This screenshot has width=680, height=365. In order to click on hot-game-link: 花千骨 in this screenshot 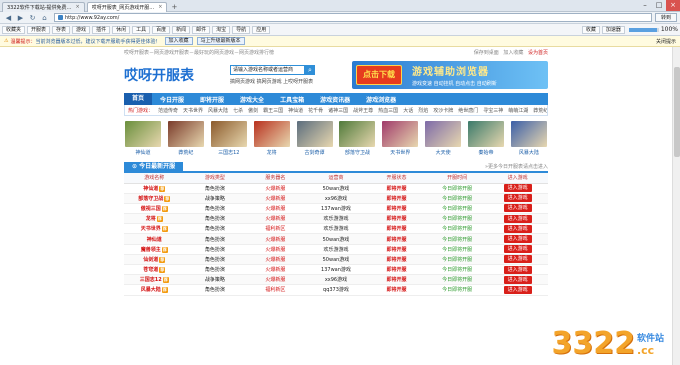, I will do `click(315, 110)`.